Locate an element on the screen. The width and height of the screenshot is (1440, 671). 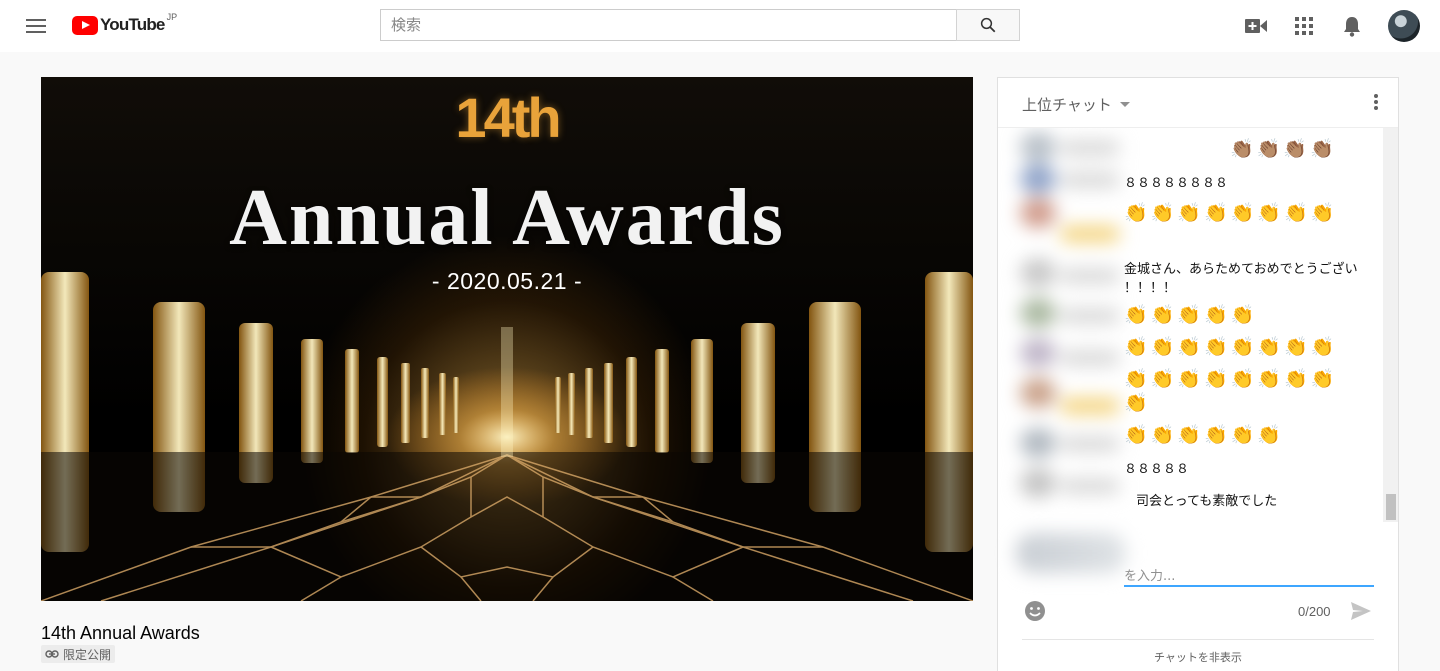
chat-message: 司会とっても素敵でした is located at coordinates (1207, 501).